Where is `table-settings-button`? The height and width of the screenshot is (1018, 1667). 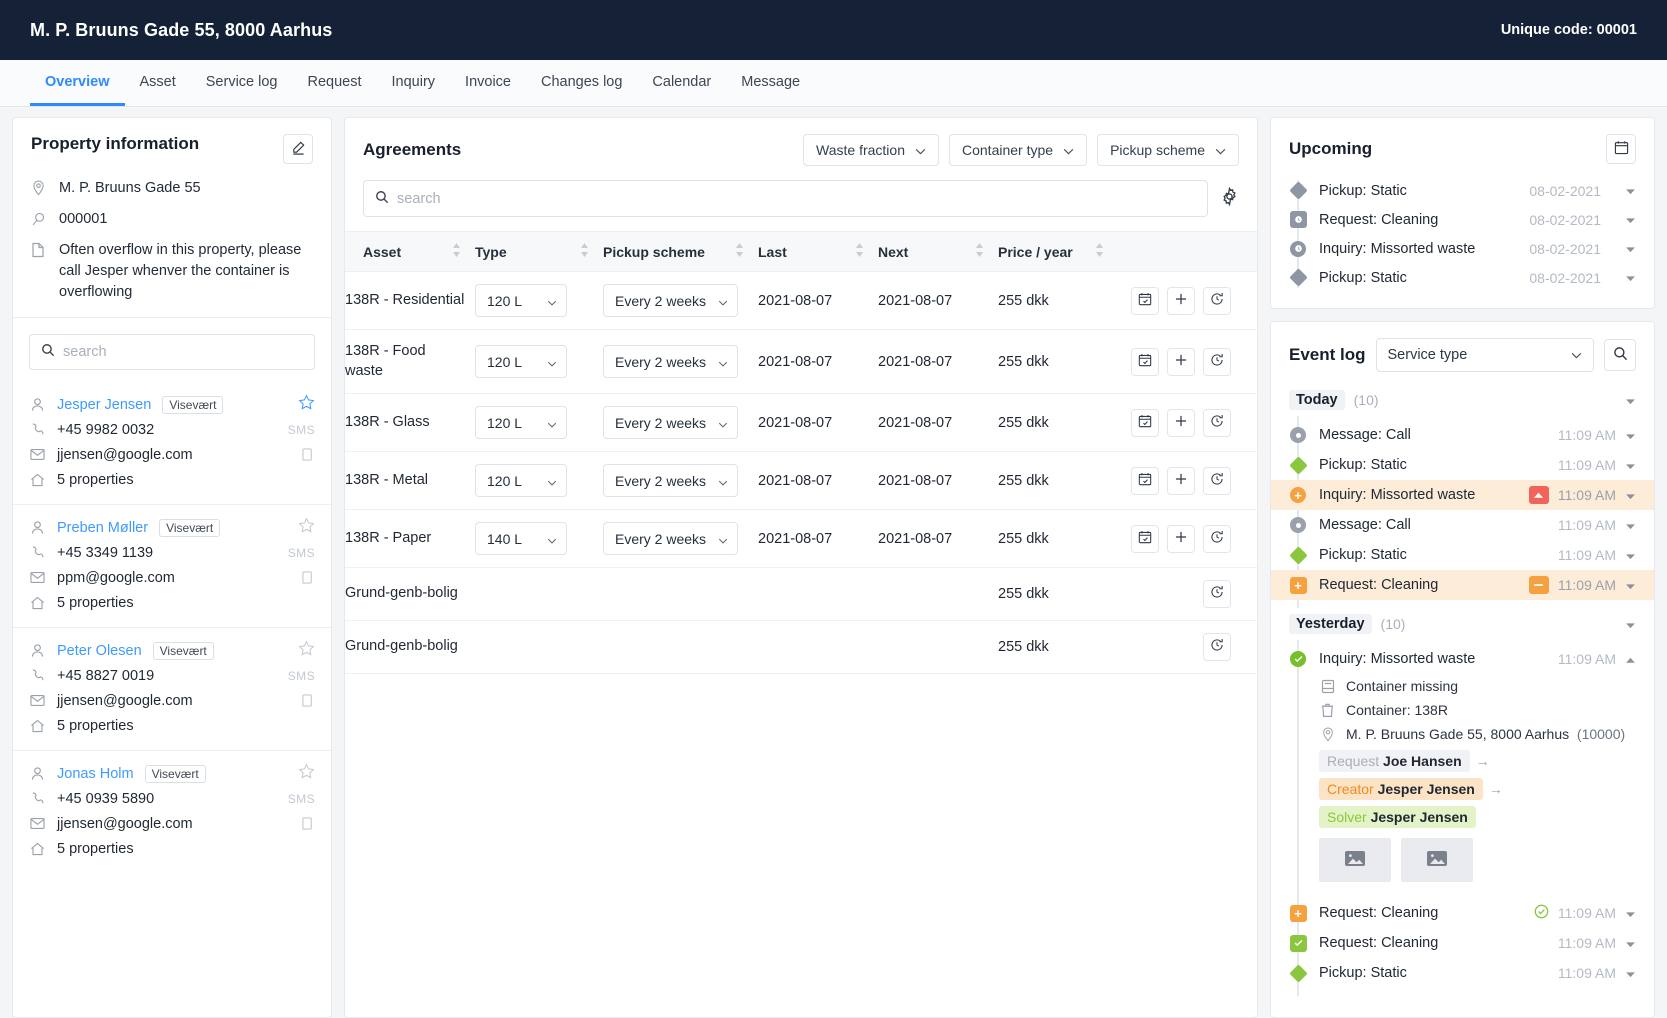 table-settings-button is located at coordinates (1229, 198).